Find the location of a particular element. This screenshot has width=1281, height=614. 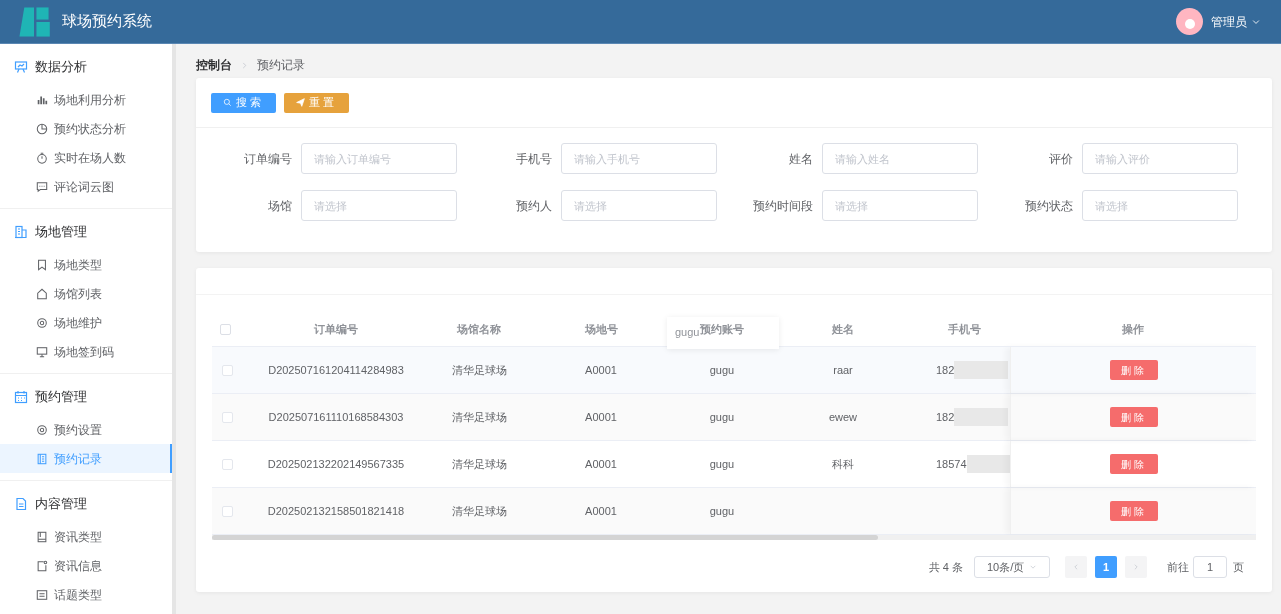

field-label: 订单编号 is located at coordinates (267, 159).